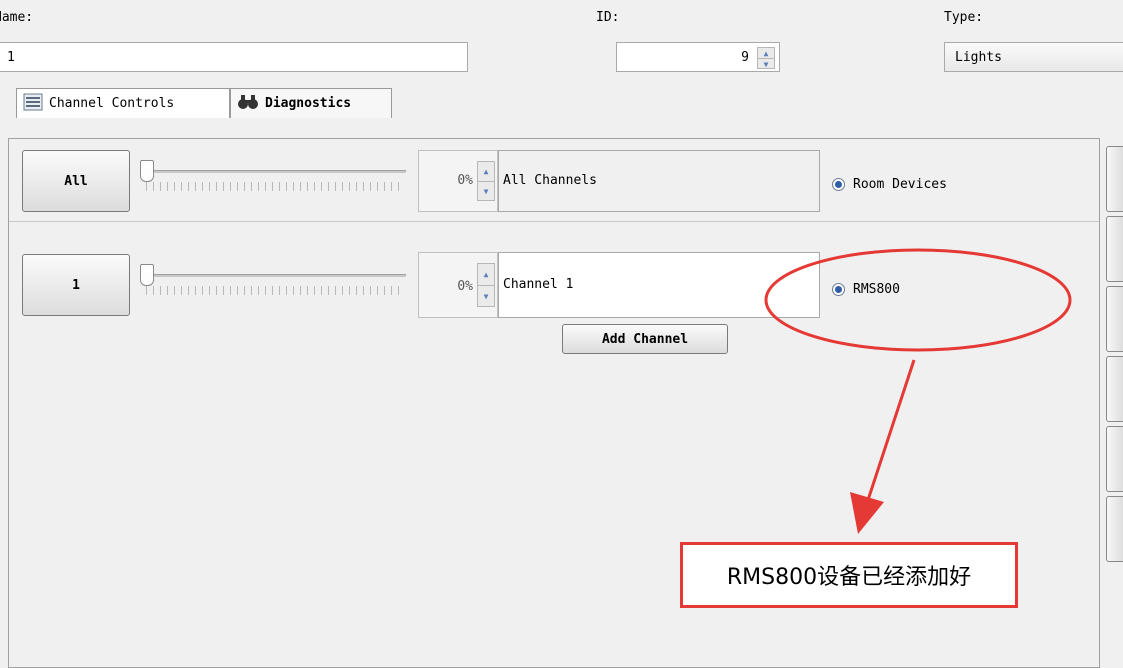 The width and height of the screenshot is (1123, 668). What do you see at coordinates (867, 513) in the screenshot?
I see `arrow-head-icon` at bounding box center [867, 513].